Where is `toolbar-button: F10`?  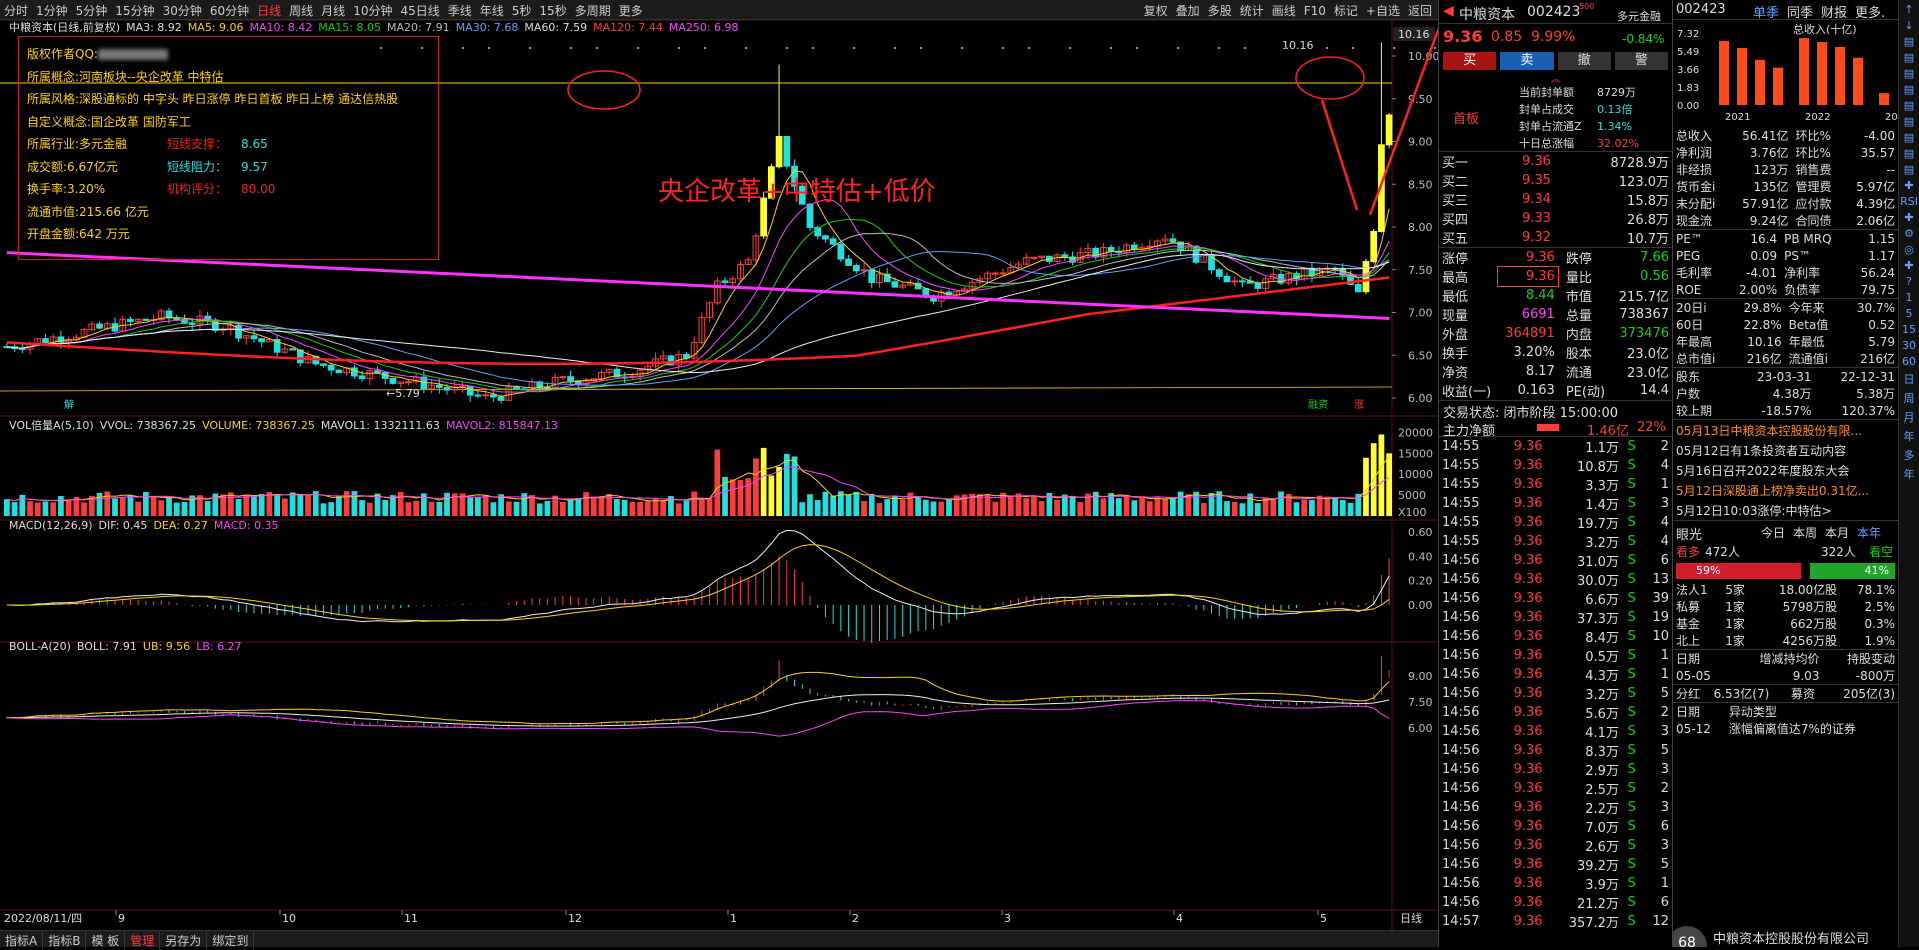 toolbar-button: F10 is located at coordinates (1315, 10).